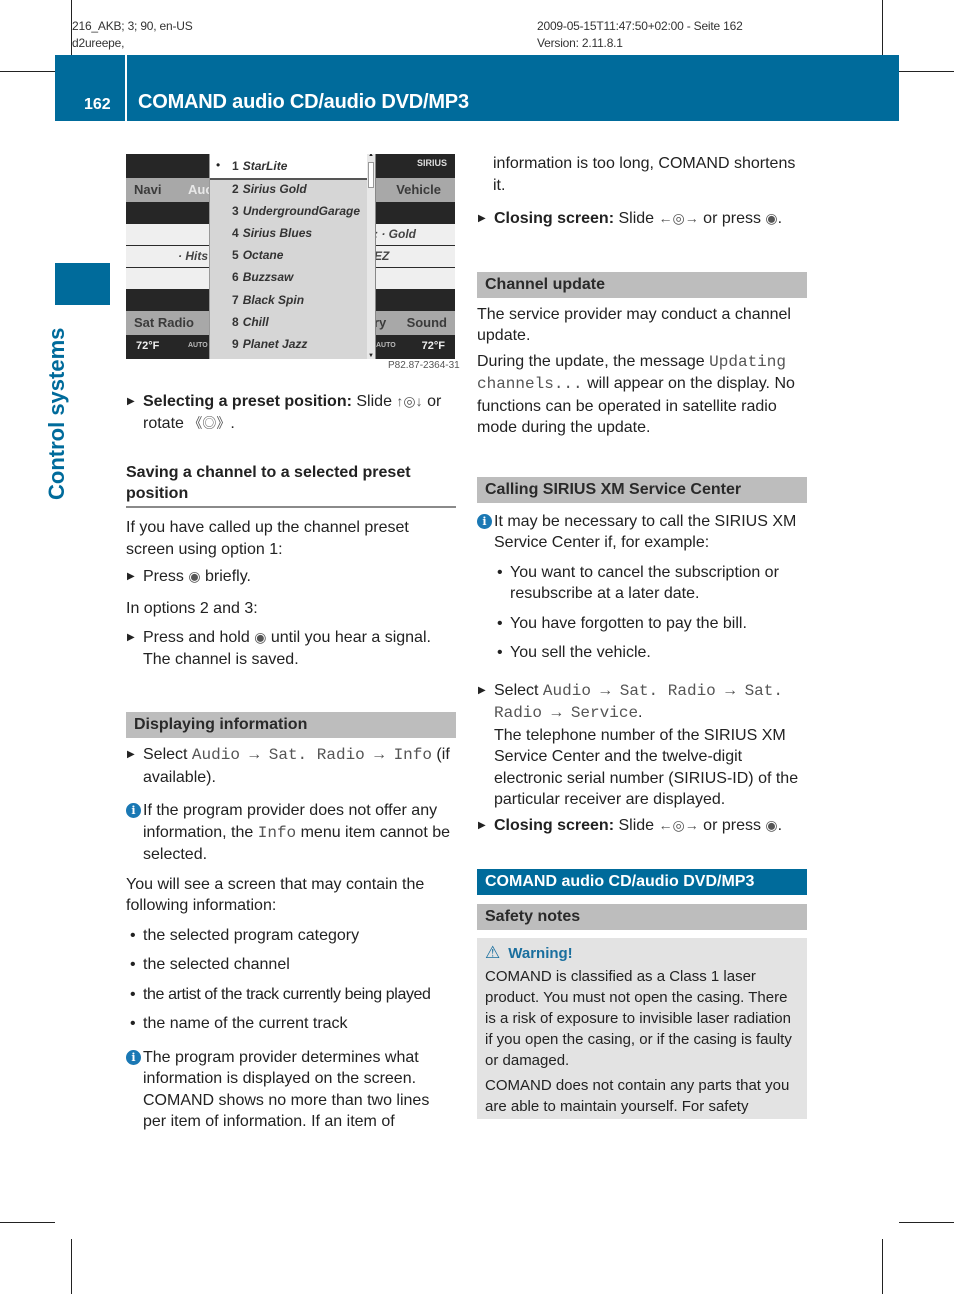 The width and height of the screenshot is (954, 1294). What do you see at coordinates (371, 256) in the screenshot?
I see `preset-scrollbar: ▲ ▼` at bounding box center [371, 256].